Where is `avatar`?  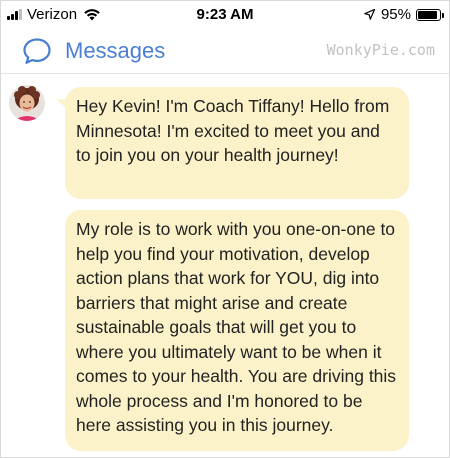 avatar is located at coordinates (27, 103).